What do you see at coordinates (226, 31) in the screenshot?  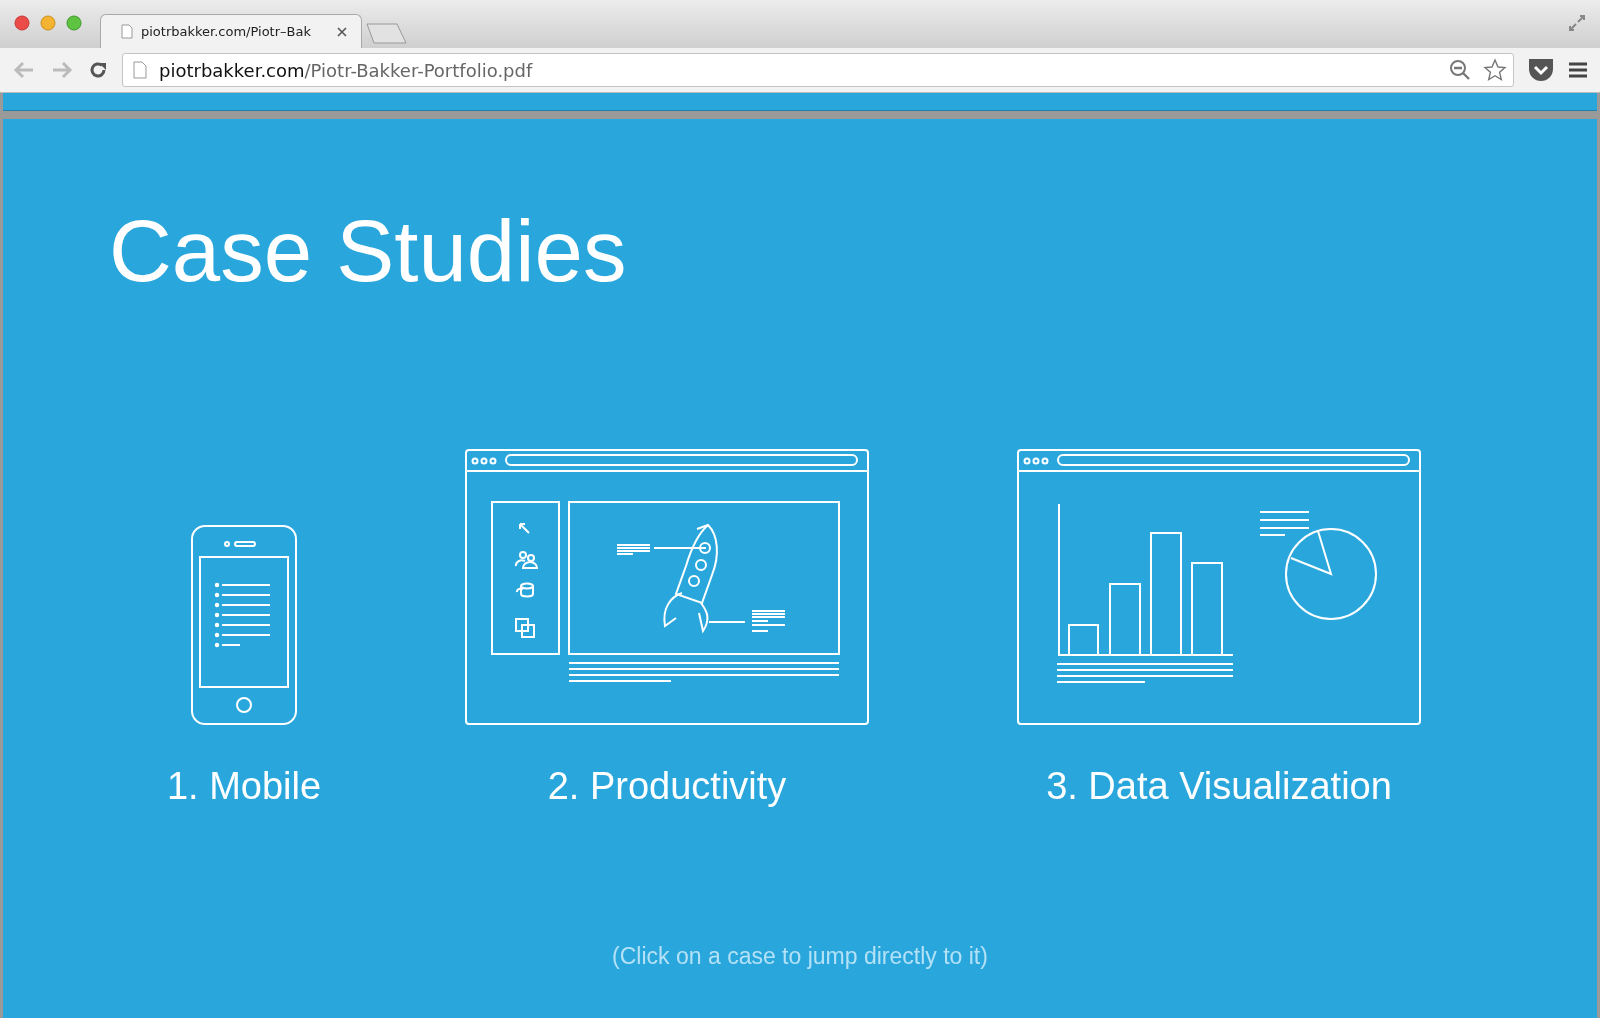 I see `tab-title: piotrbakker.com/Piotr–Bak` at bounding box center [226, 31].